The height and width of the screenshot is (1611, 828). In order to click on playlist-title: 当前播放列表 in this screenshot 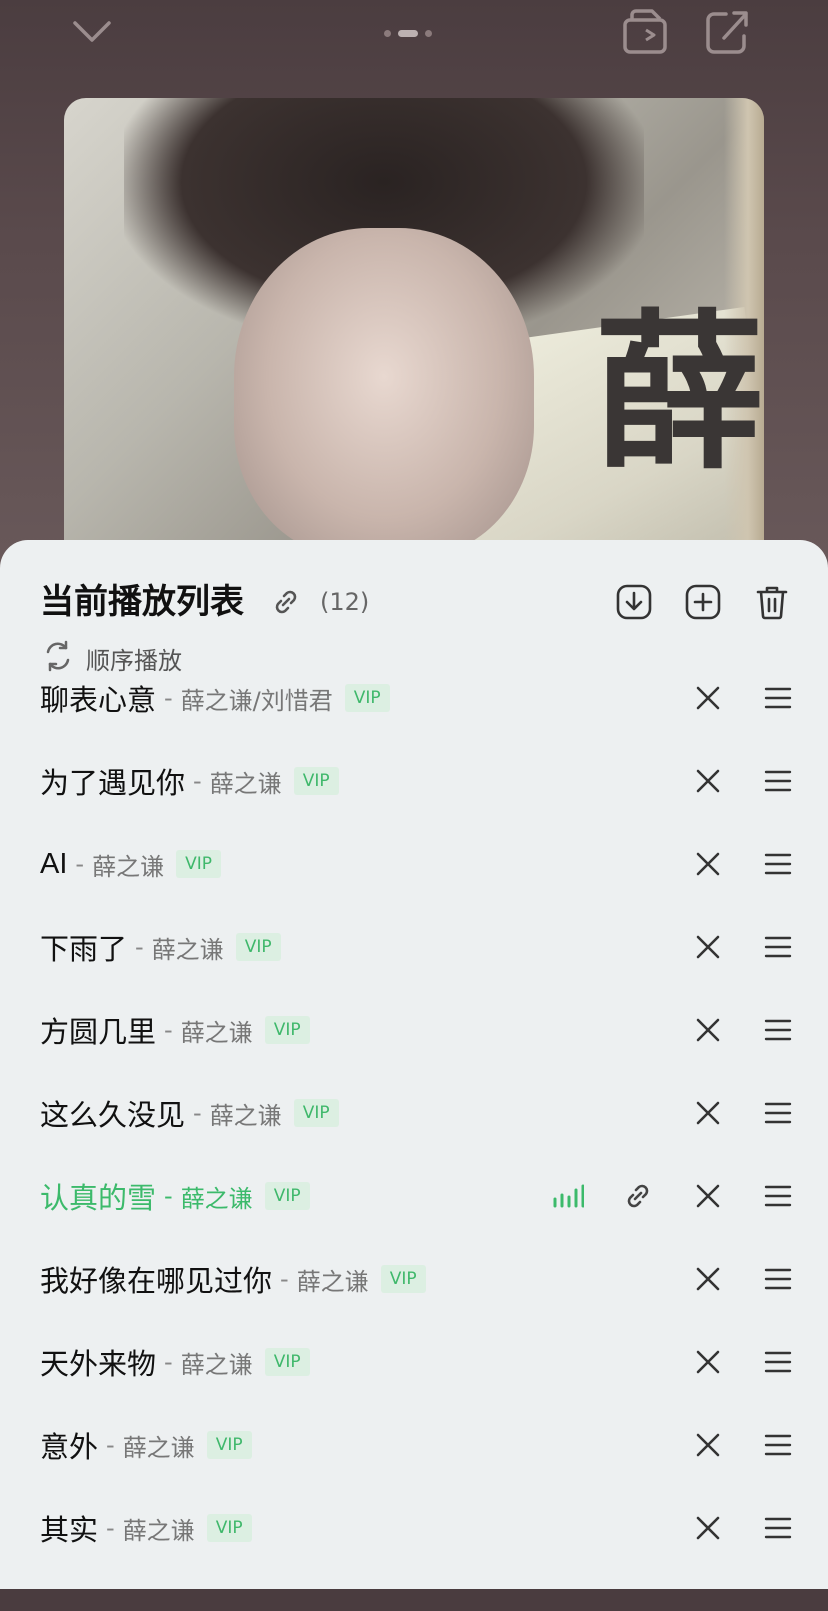, I will do `click(142, 602)`.